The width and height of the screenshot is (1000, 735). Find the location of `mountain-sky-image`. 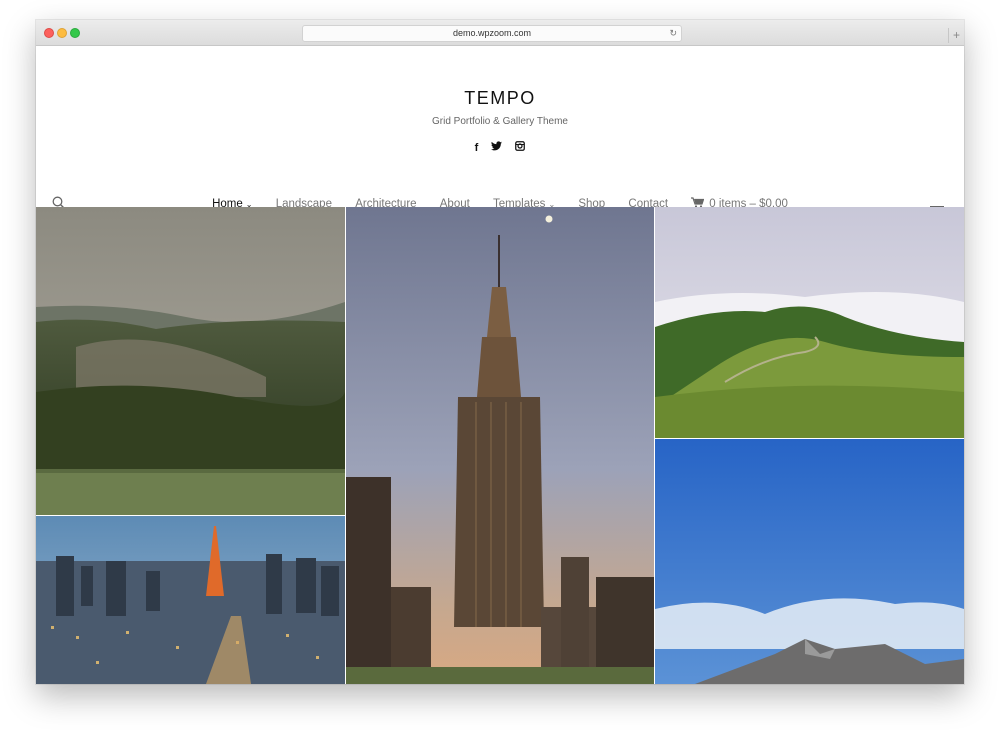

mountain-sky-image is located at coordinates (809, 561).